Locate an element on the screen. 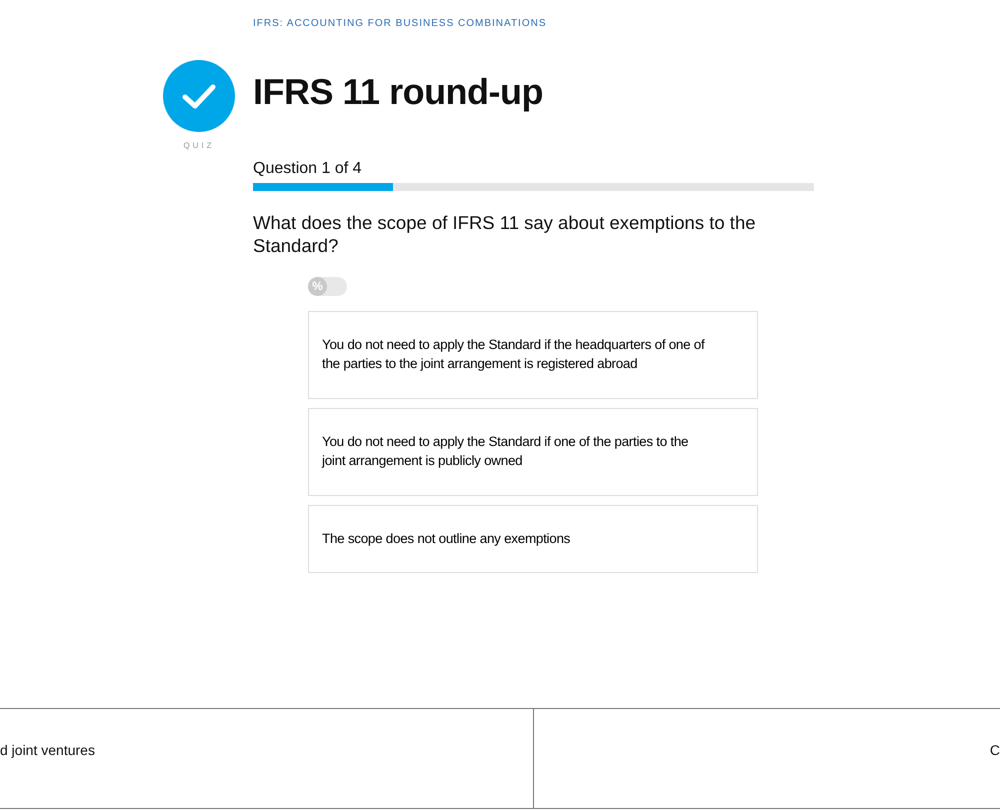 This screenshot has height=810, width=1000. quiz-title: IFRS 11 round-up is located at coordinates (398, 92).